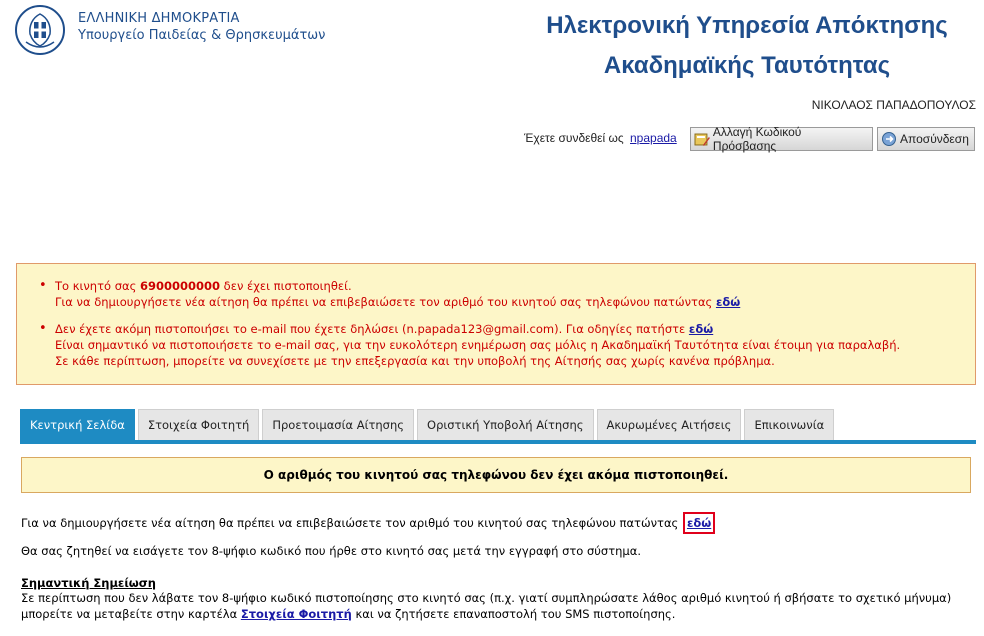  What do you see at coordinates (338, 424) in the screenshot?
I see `tab-application-prep: Προετοιμασία Αίτησης` at bounding box center [338, 424].